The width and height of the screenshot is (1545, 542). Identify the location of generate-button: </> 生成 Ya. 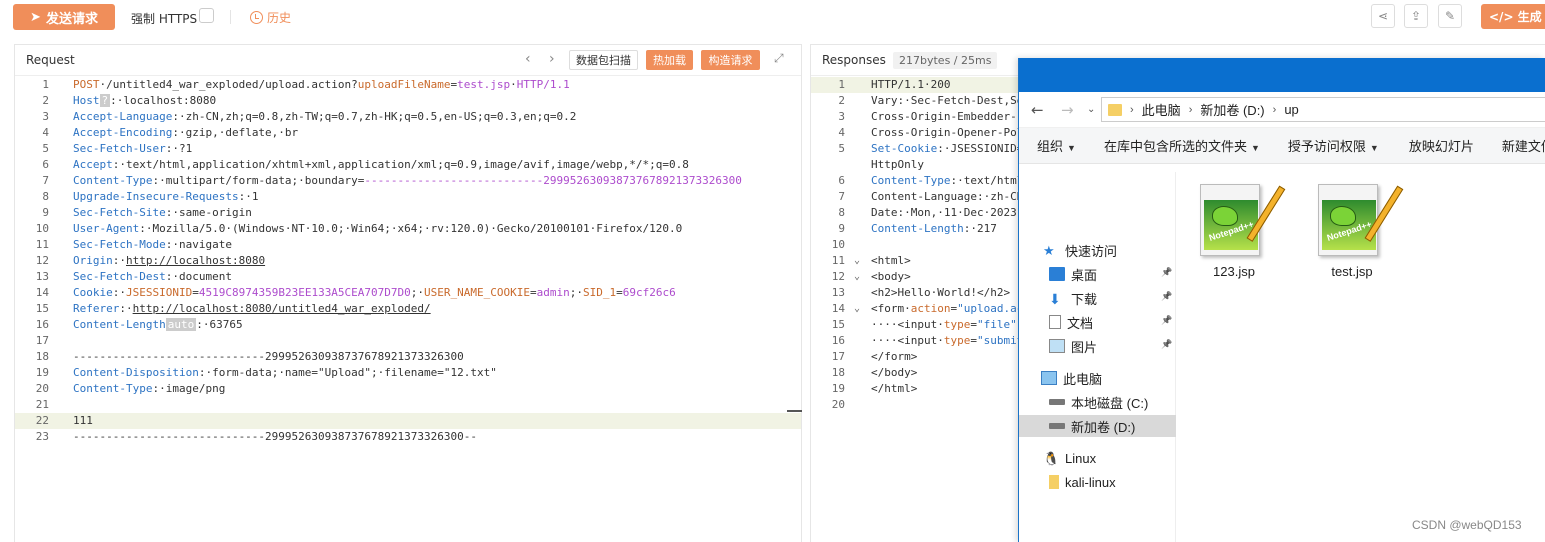
(1513, 16).